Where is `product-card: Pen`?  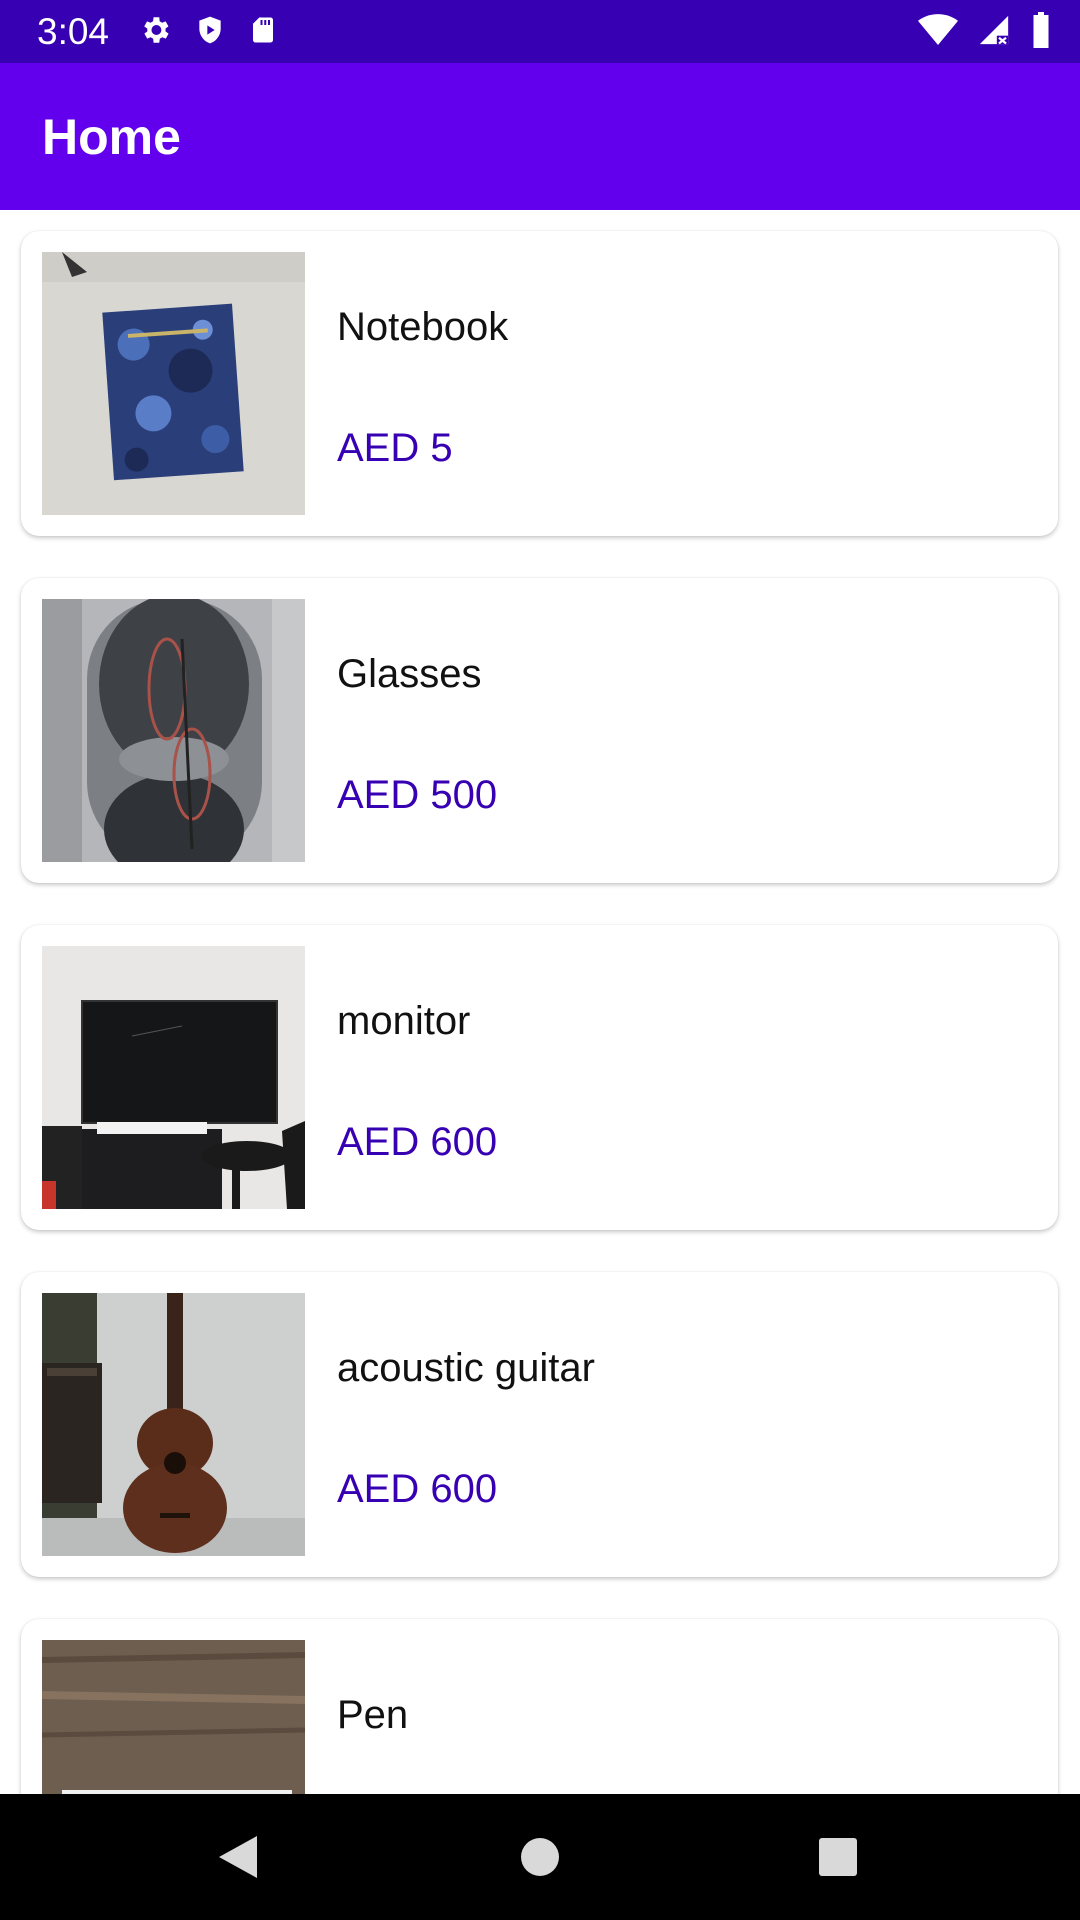
product-card: Pen is located at coordinates (539, 1706).